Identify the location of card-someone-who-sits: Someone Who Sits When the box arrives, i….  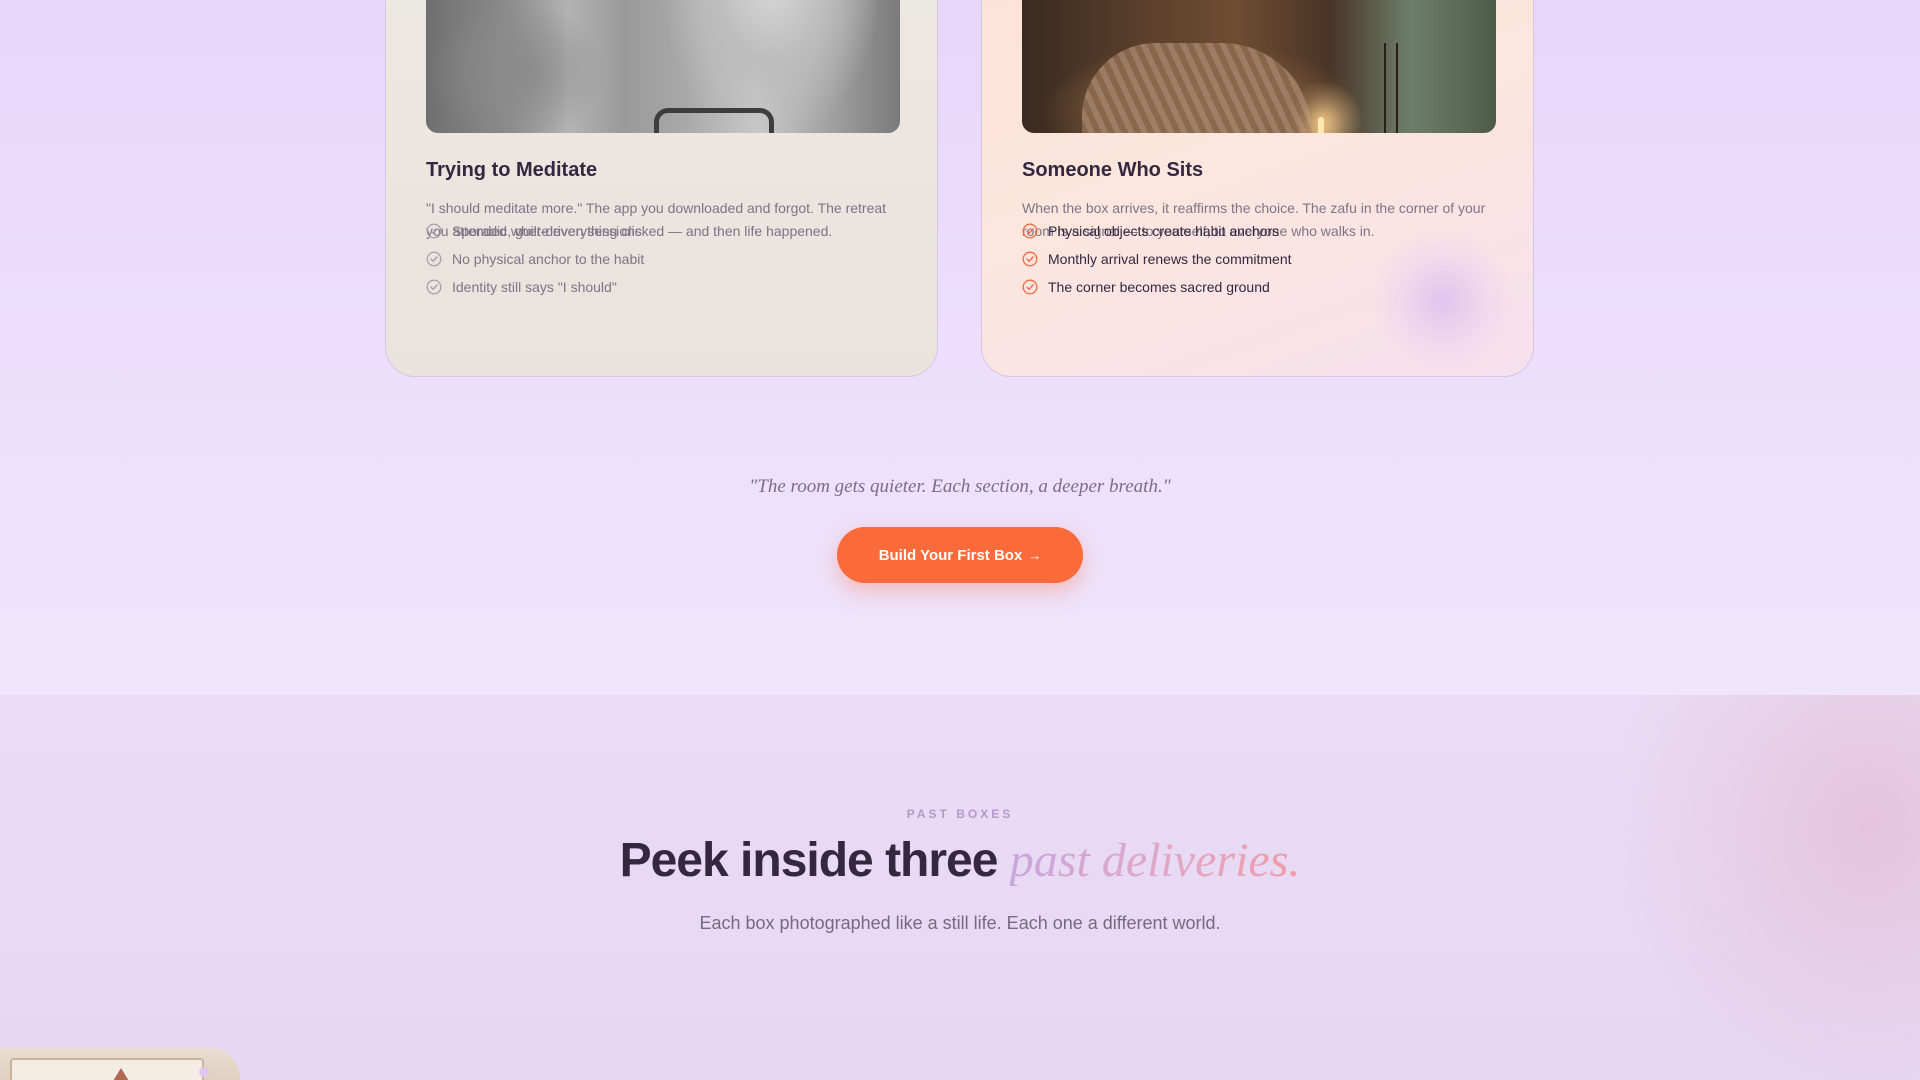
(1257, 188).